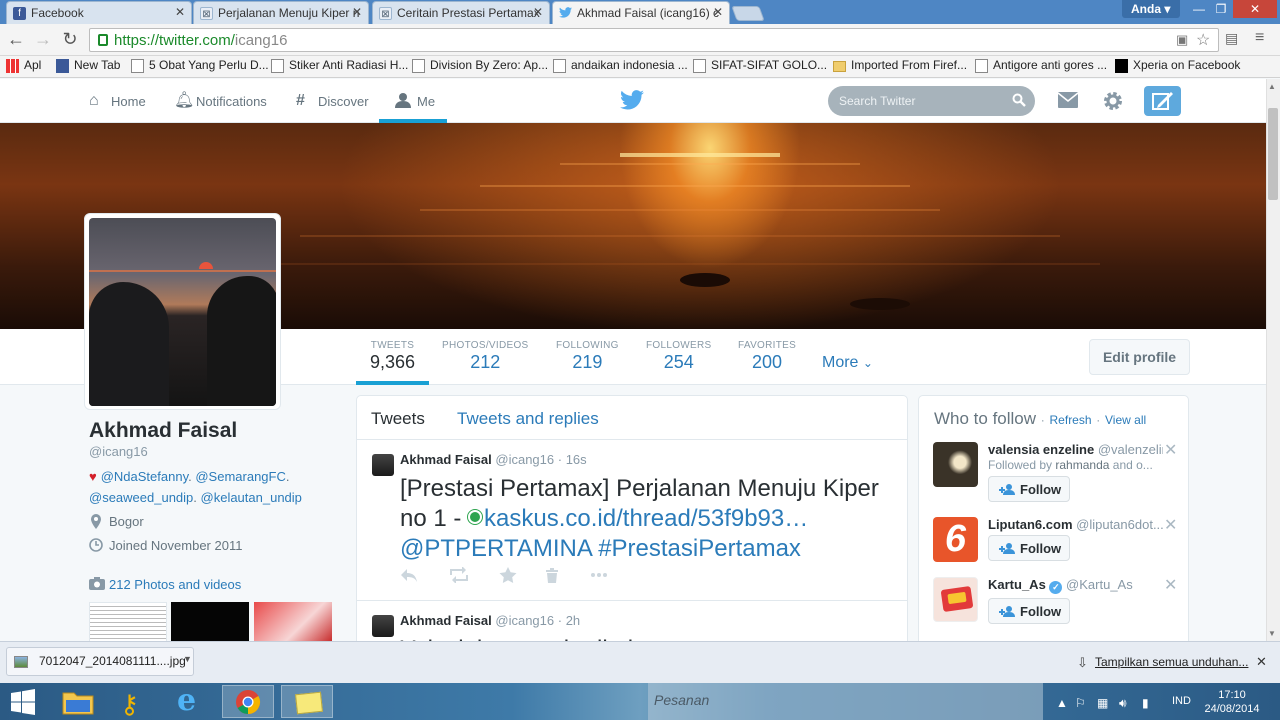  Describe the element at coordinates (409, 575) in the screenshot. I see `reply-icon` at that location.